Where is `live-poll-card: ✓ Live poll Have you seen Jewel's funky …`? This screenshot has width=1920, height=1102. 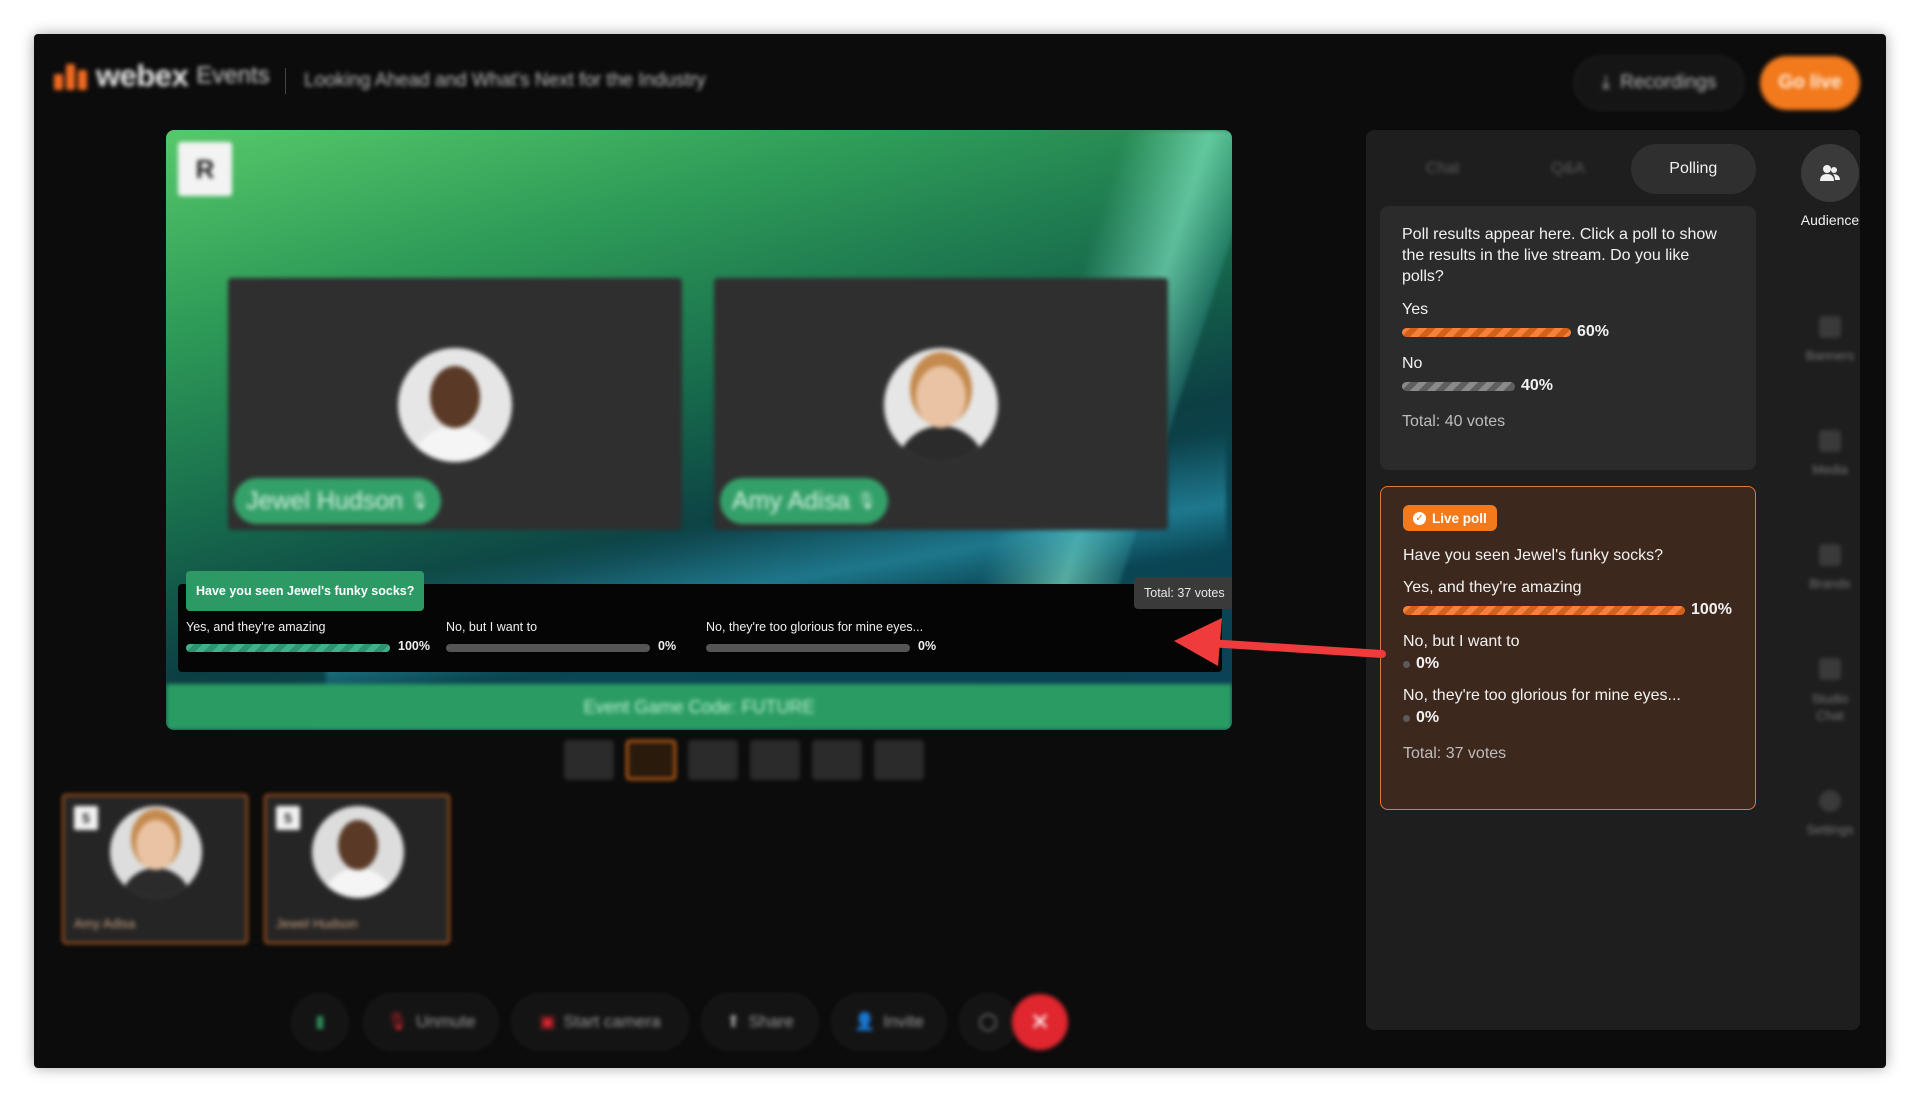 live-poll-card: ✓ Live poll Have you seen Jewel's funky … is located at coordinates (1568, 648).